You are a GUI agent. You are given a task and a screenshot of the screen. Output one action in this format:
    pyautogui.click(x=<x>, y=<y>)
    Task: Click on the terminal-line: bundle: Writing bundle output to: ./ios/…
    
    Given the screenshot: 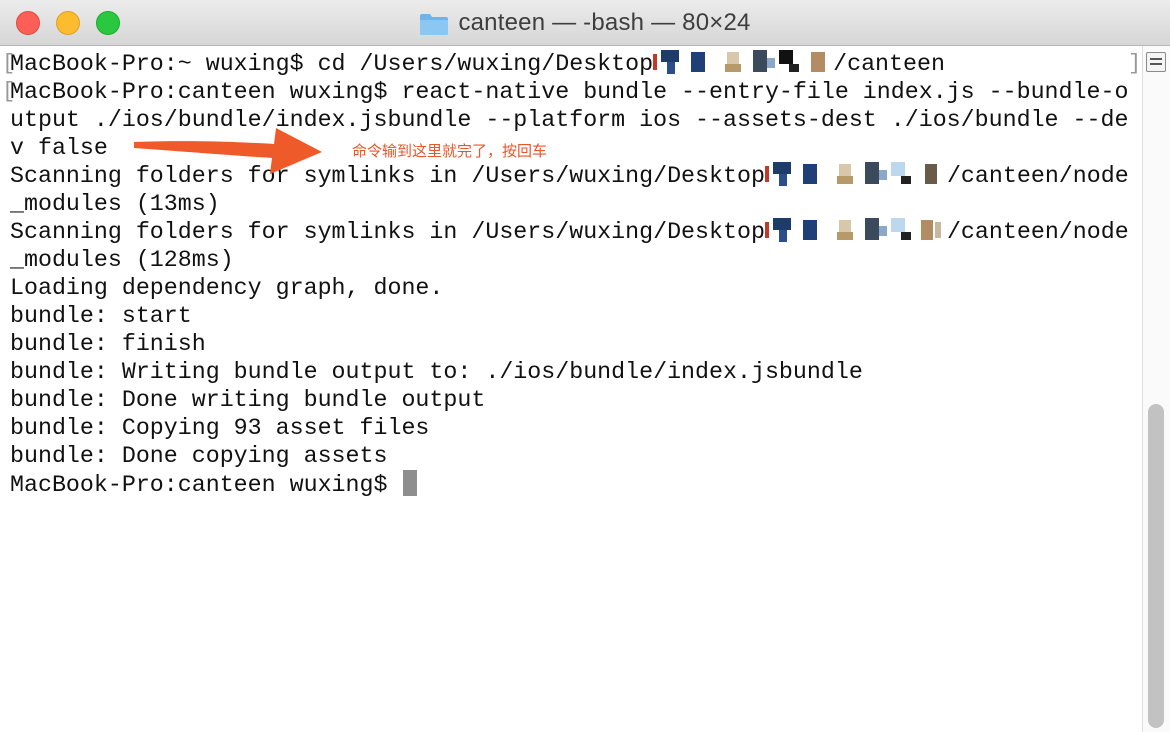 What is the action you would take?
    pyautogui.click(x=436, y=372)
    